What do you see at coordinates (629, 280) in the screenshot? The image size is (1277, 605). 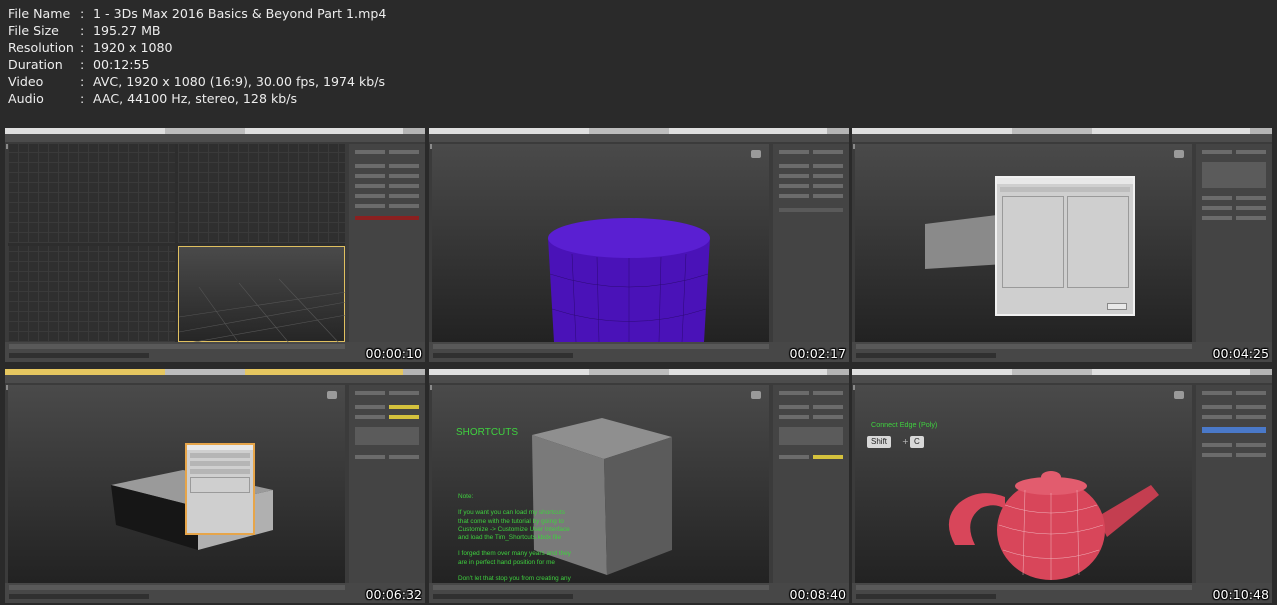 I see `cylinder-object` at bounding box center [629, 280].